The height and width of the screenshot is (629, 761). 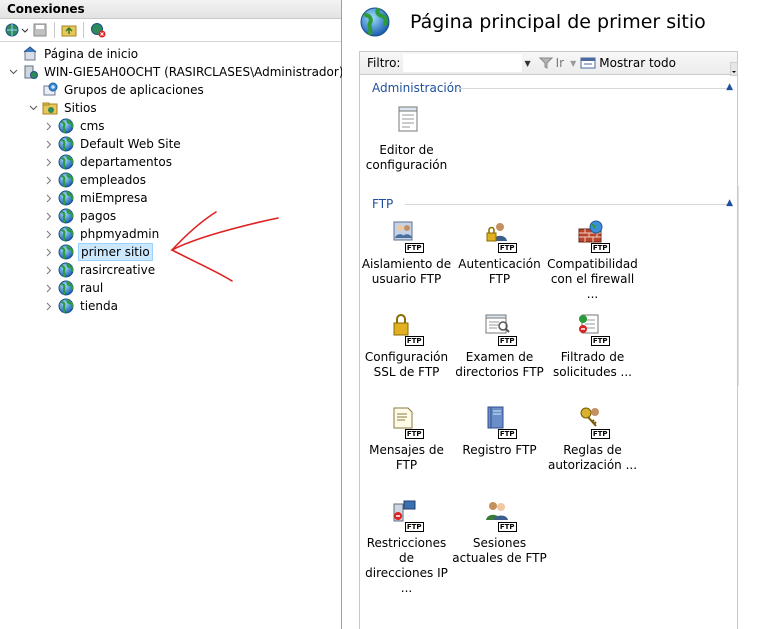 I want to click on connections-header: Conexiones, so click(x=170, y=9).